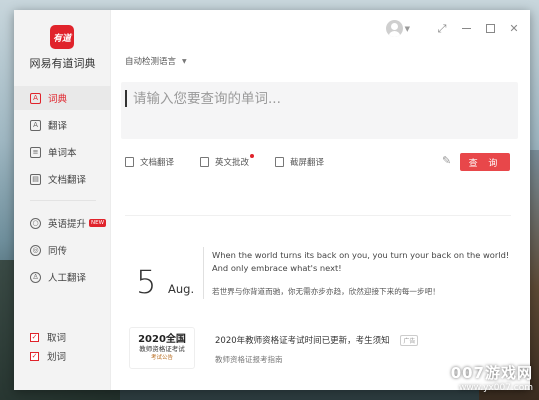  I want to click on sidebar-divider, so click(63, 200).